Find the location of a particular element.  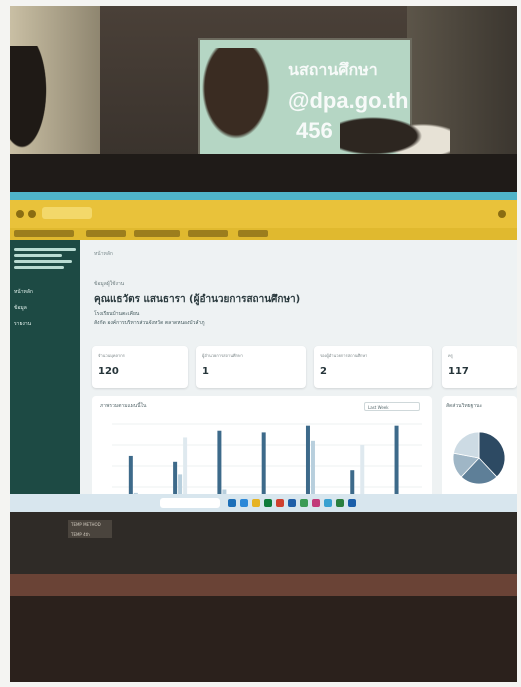

stat-value: 117 is located at coordinates (458, 371).